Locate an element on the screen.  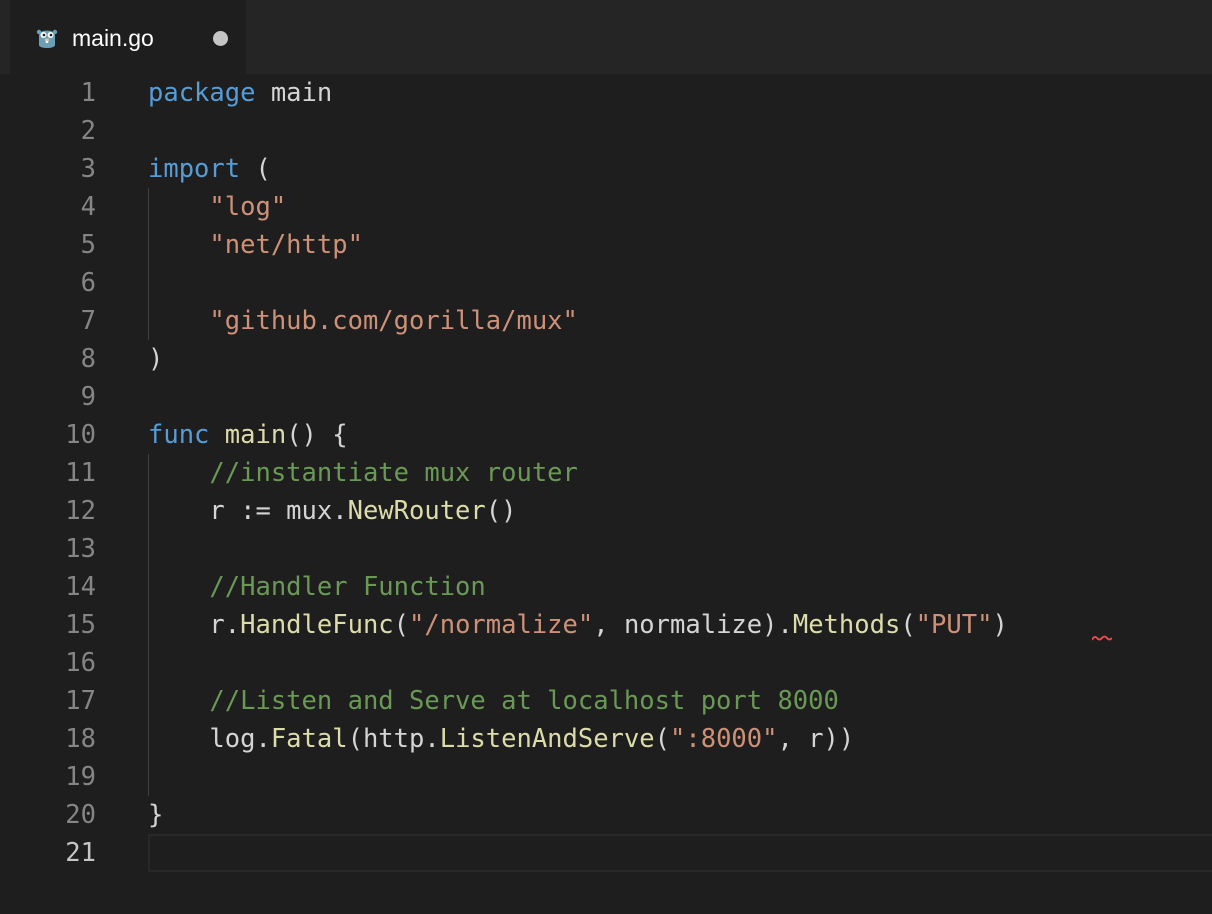
code-token: log. is located at coordinates (209, 739).